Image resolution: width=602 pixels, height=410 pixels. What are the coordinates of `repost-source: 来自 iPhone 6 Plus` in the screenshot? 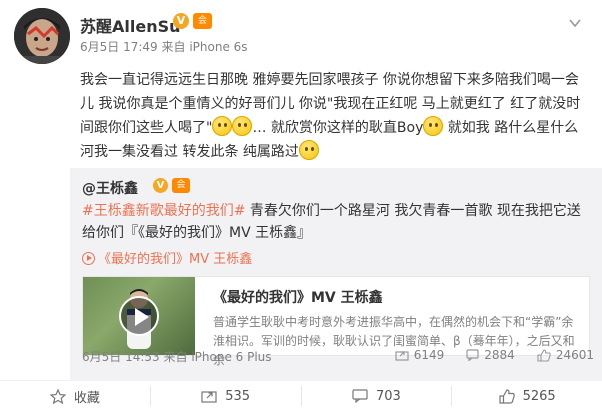 It's located at (217, 357).